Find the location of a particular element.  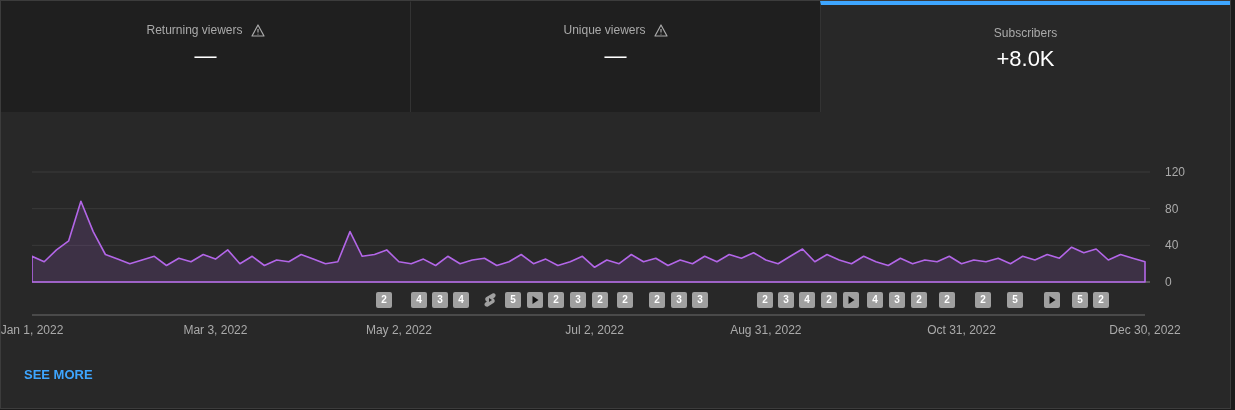

metric-tab: Returning viewers — is located at coordinates (205, 56).